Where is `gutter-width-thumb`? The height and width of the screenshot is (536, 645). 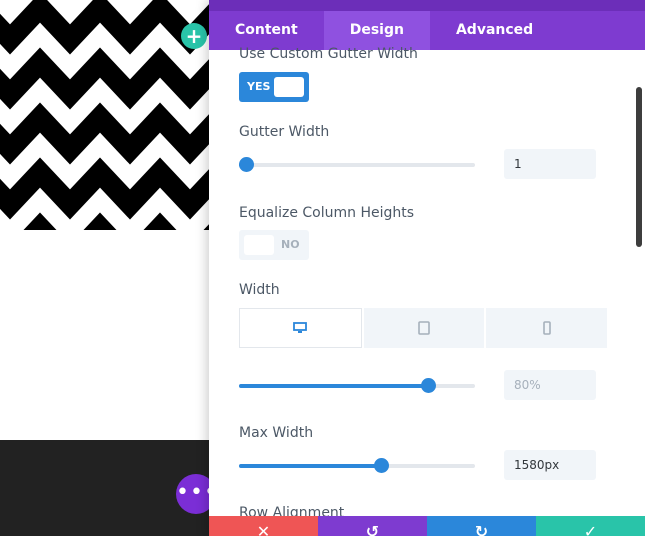
gutter-width-thumb is located at coordinates (247, 164).